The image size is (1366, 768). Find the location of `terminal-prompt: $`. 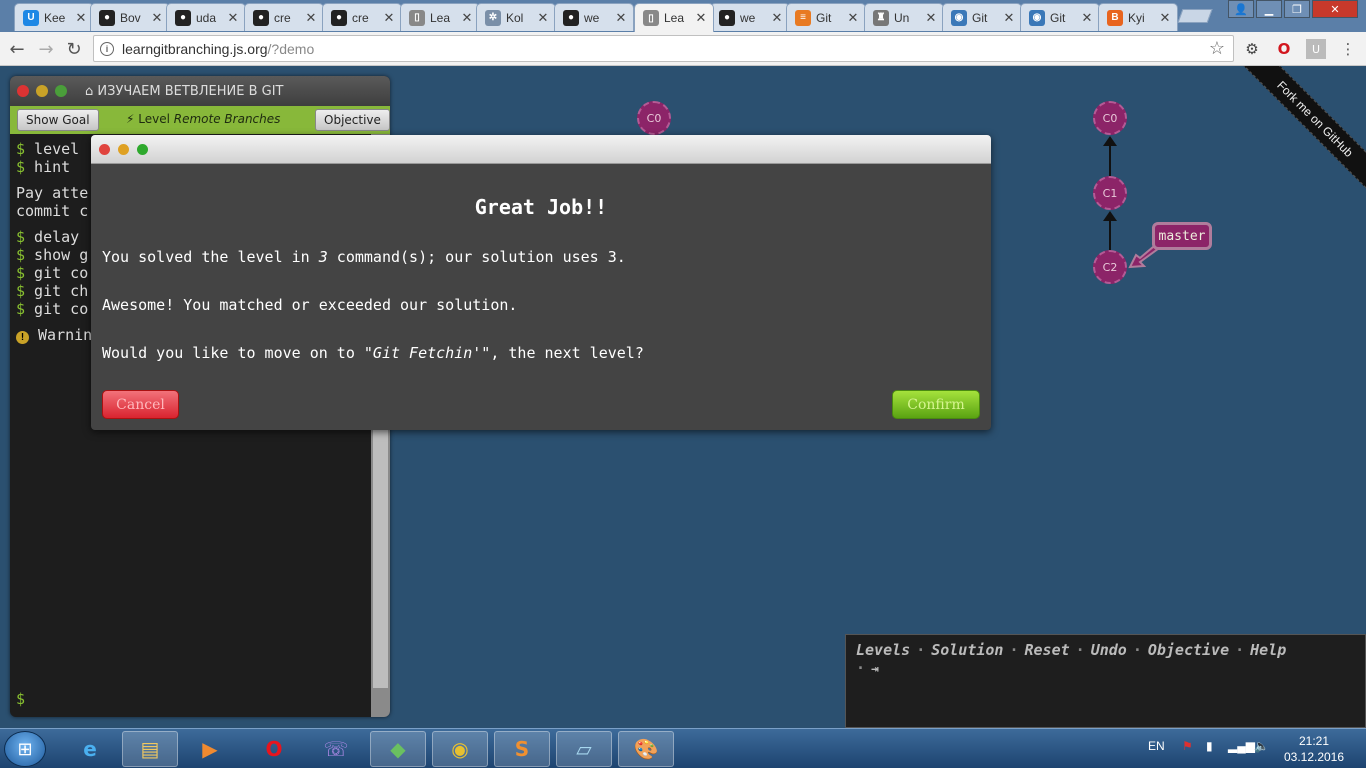

terminal-prompt: $ is located at coordinates (20, 699).